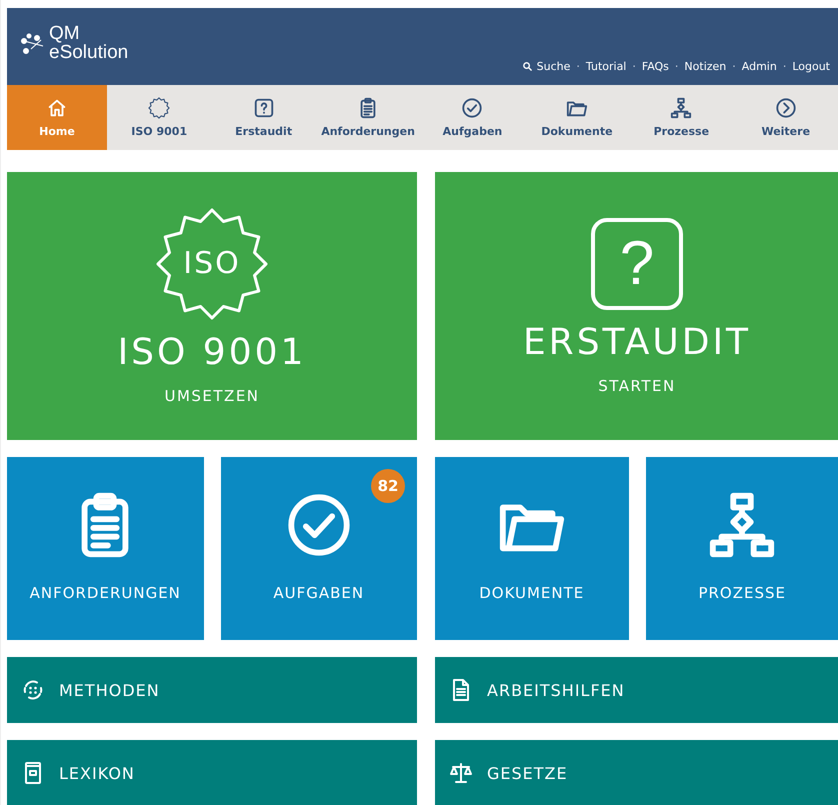  What do you see at coordinates (212, 352) in the screenshot?
I see `tile-title: ISO 9001` at bounding box center [212, 352].